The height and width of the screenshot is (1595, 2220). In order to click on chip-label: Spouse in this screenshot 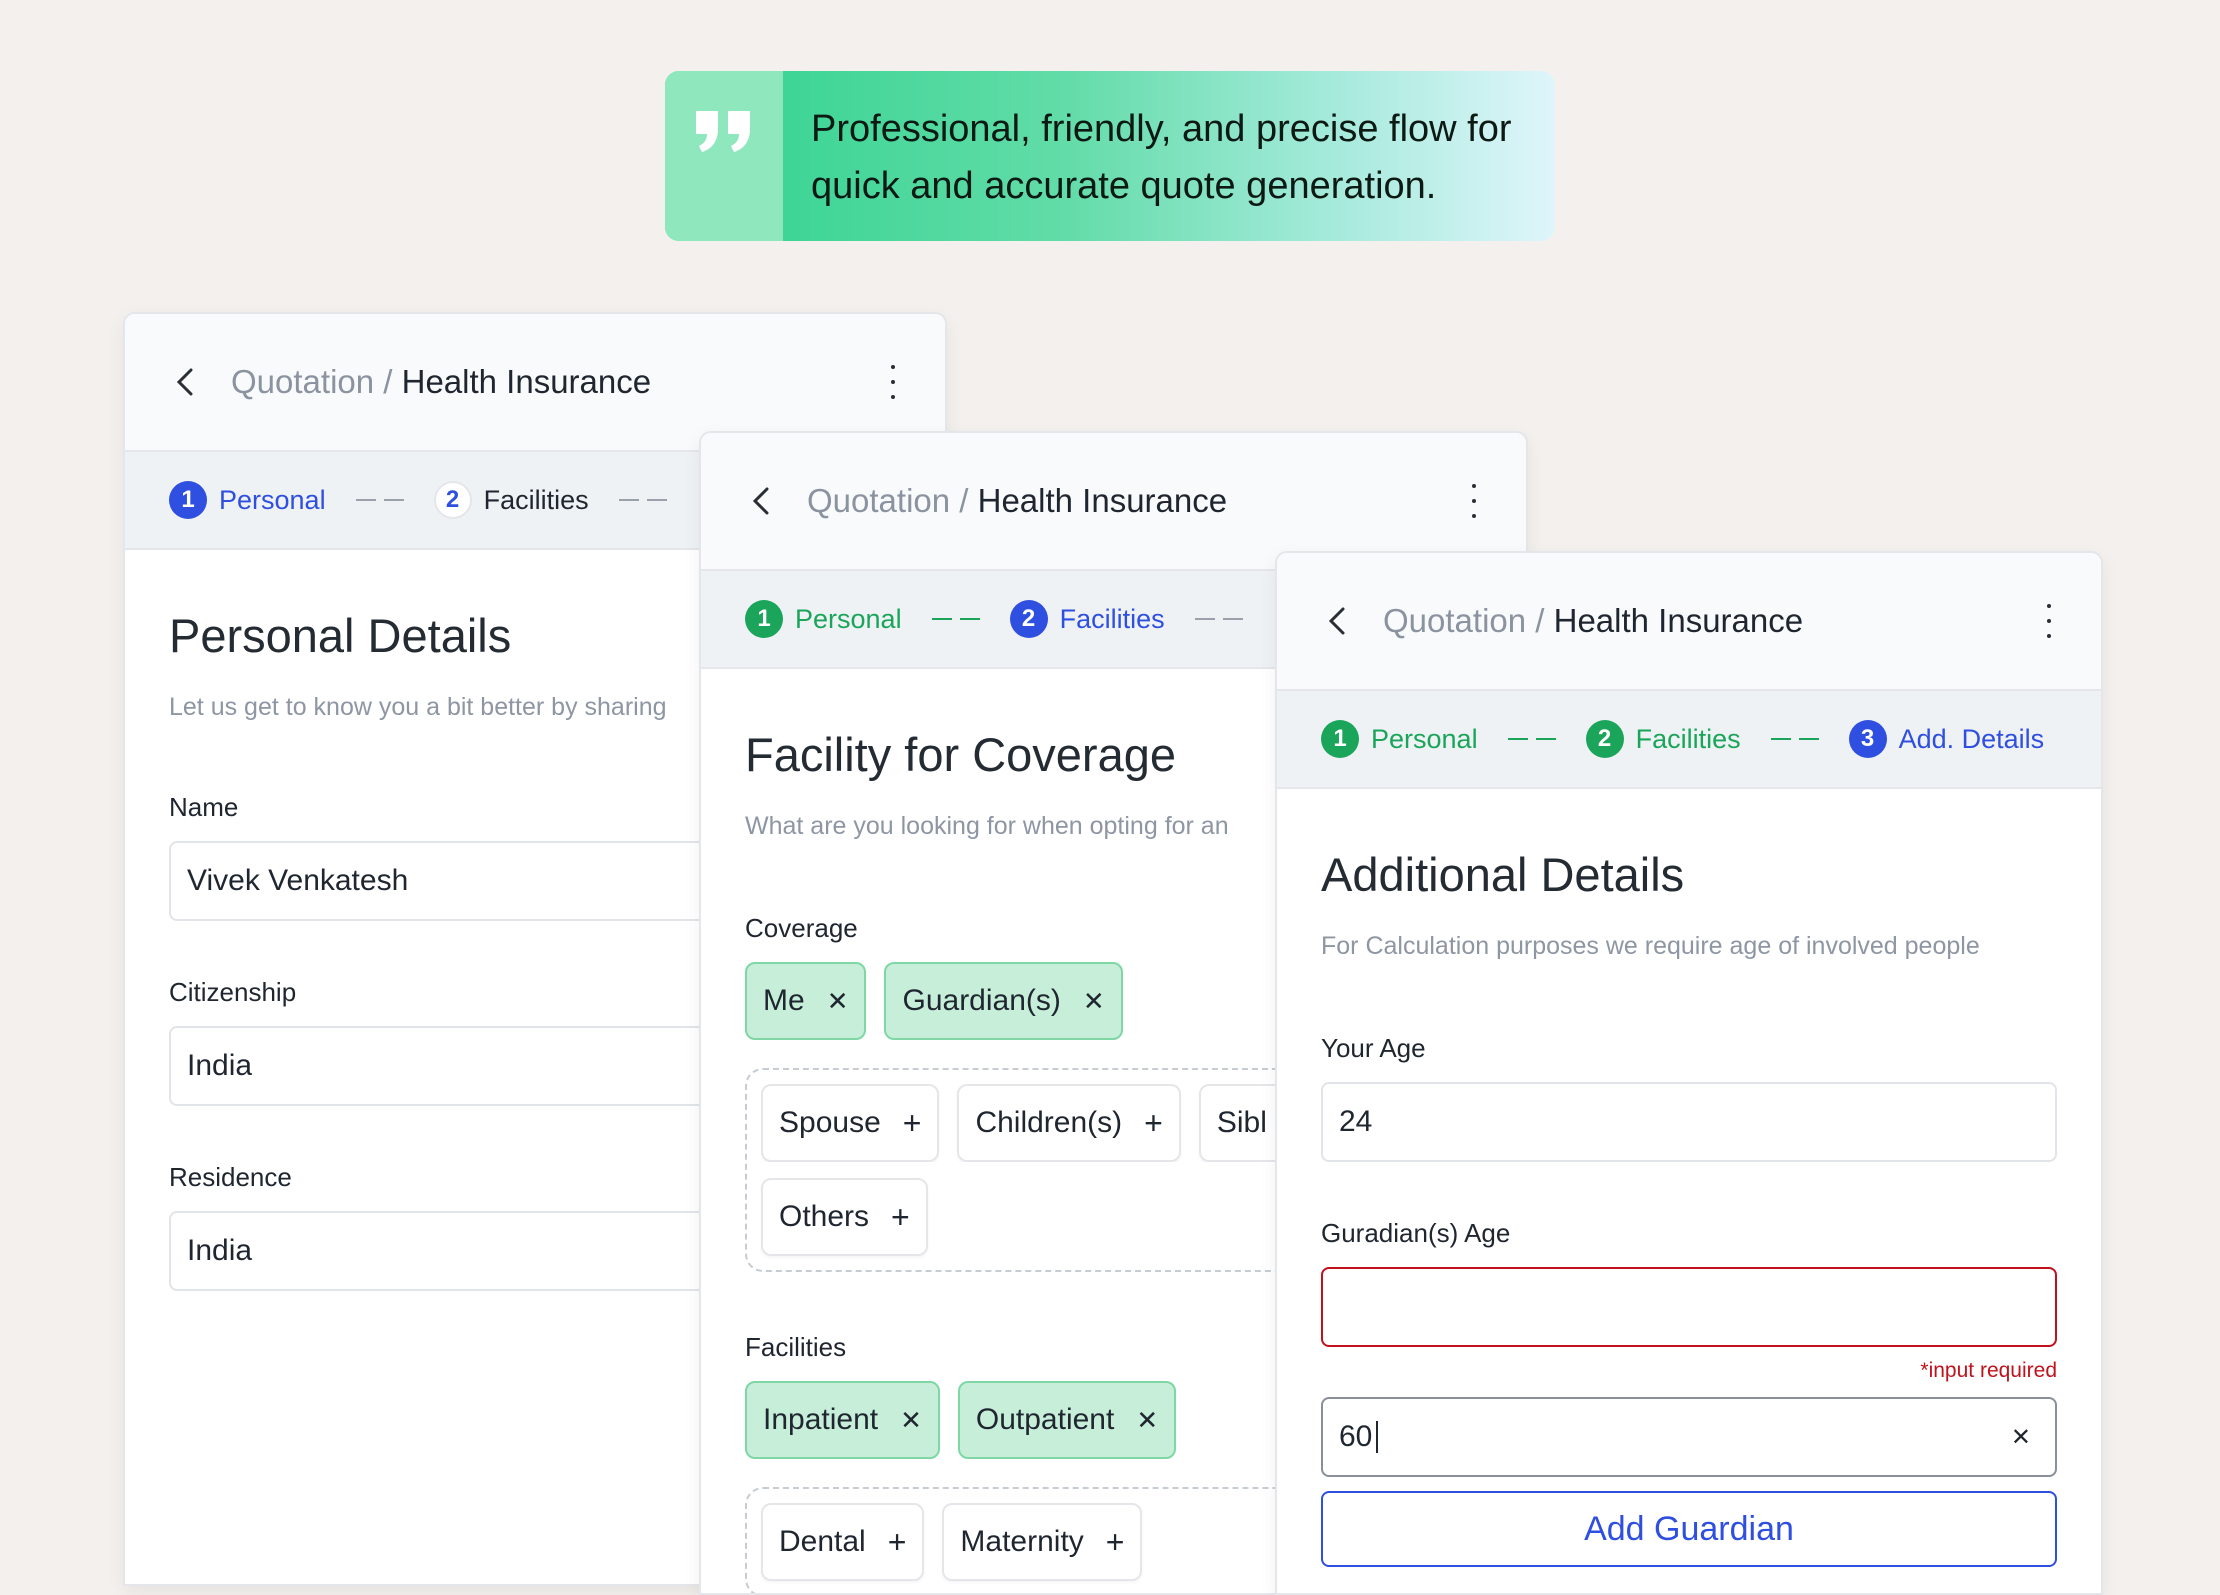, I will do `click(830, 1122)`.